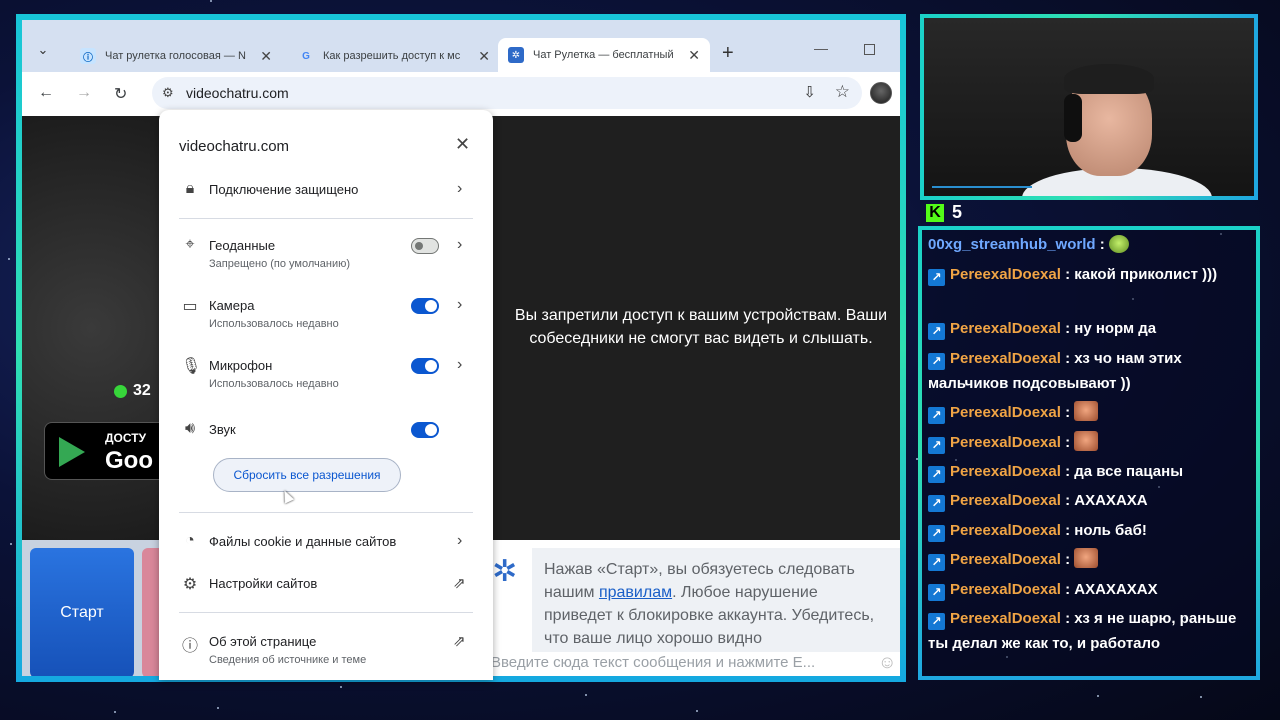 This screenshot has width=1280, height=720. I want to click on about-label: Об этой странице, so click(263, 641).